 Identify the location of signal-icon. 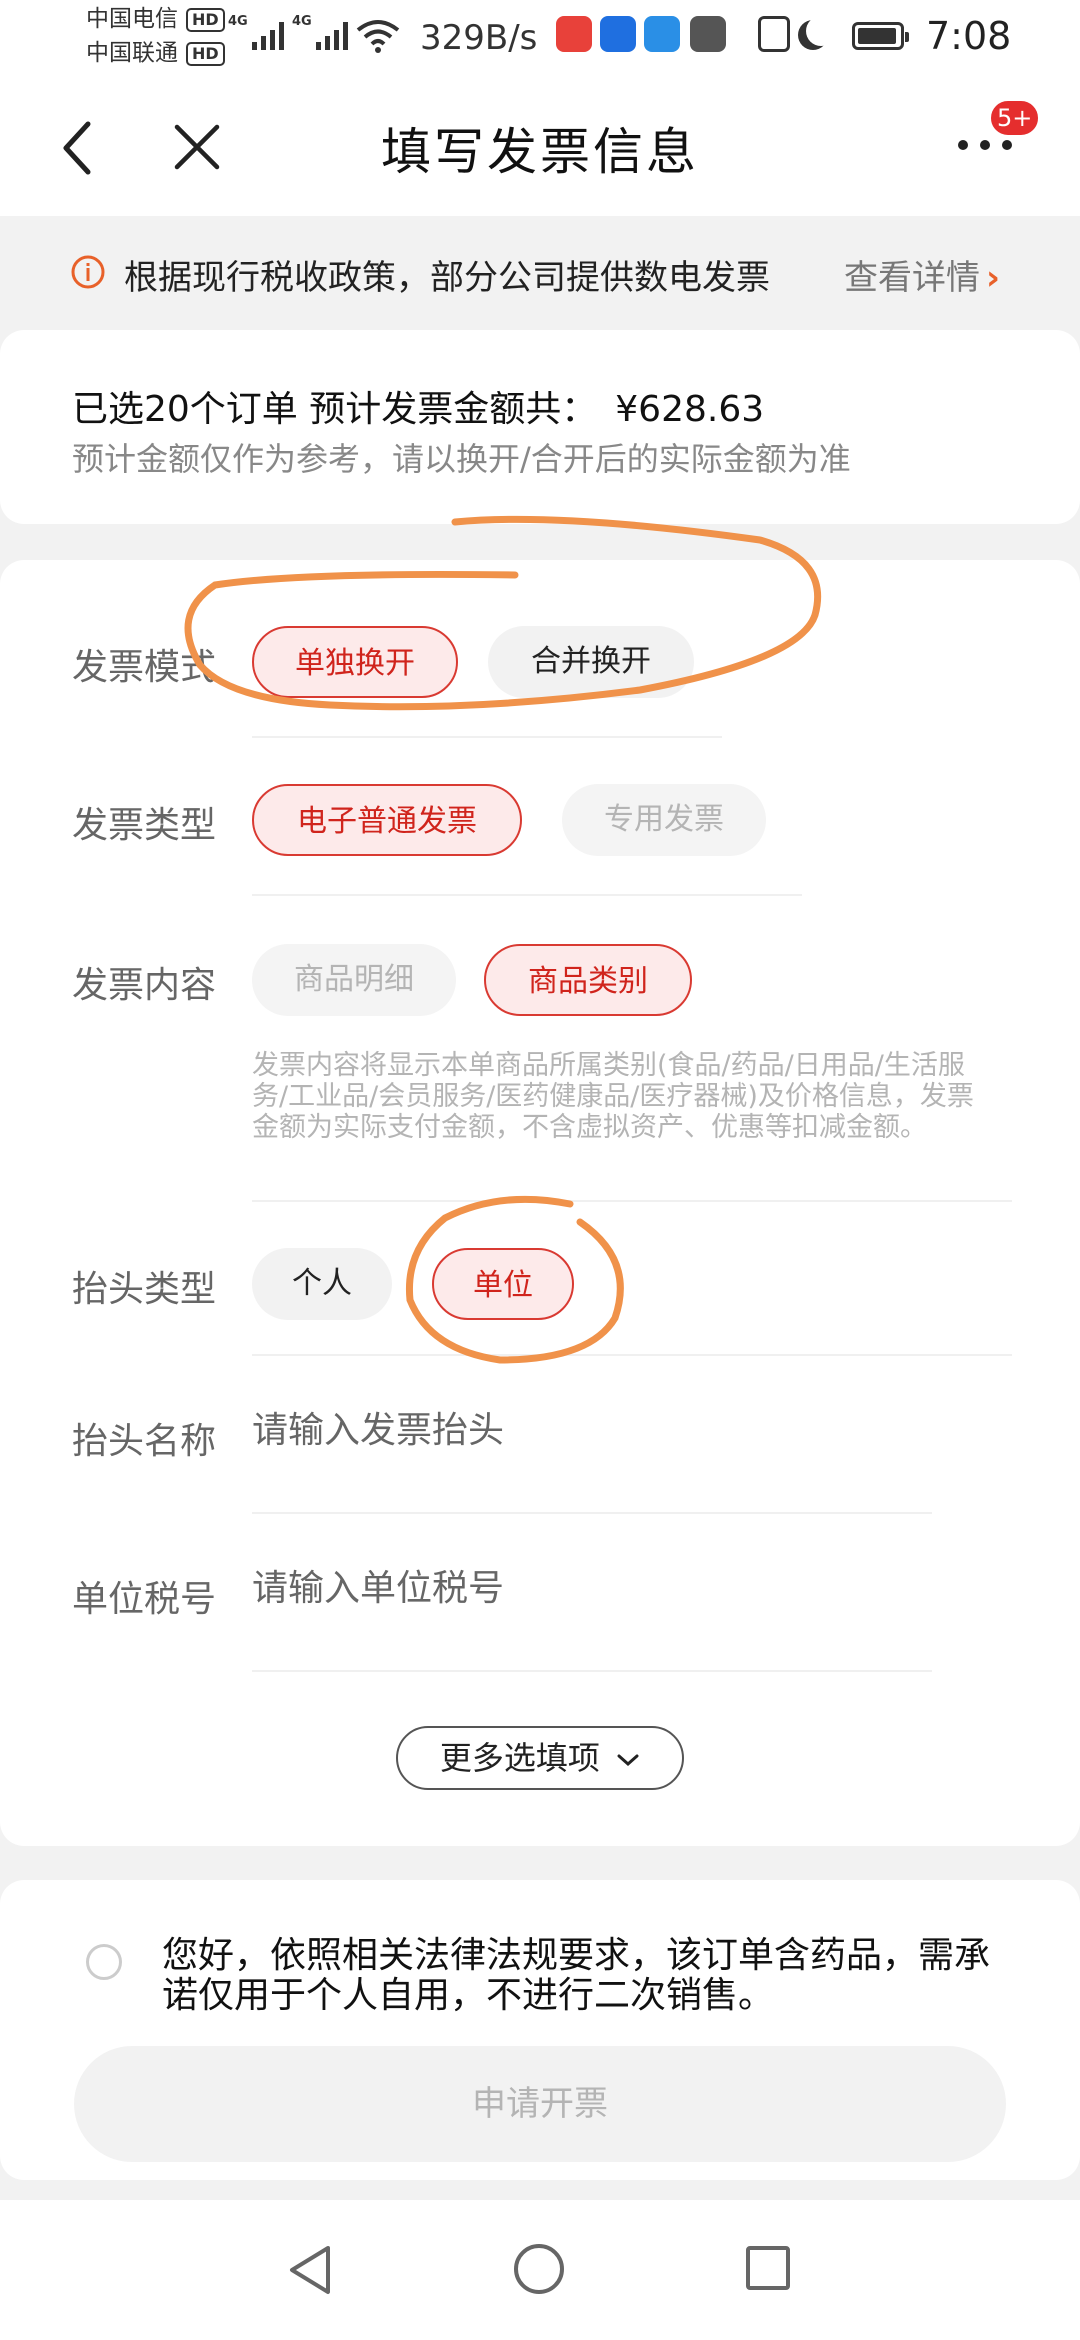
(268, 35).